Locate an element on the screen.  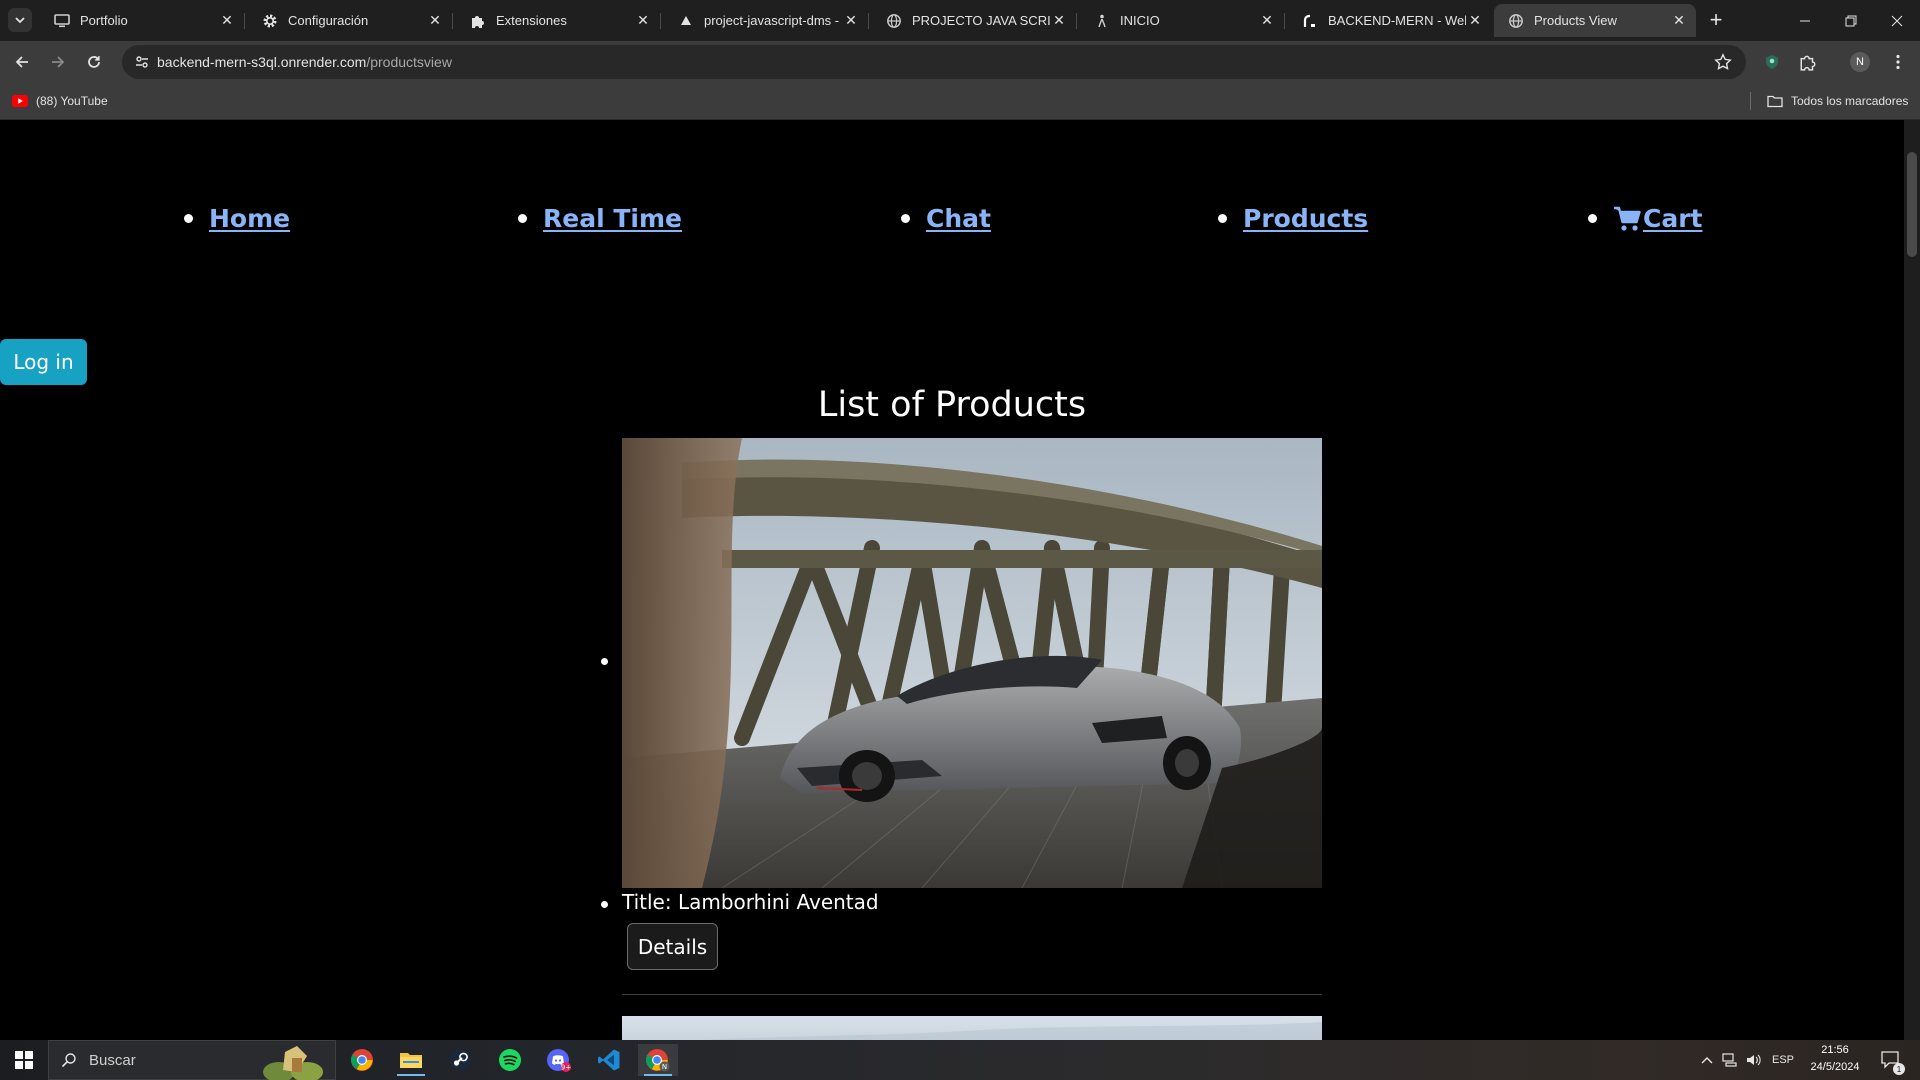
tray-overflow-button is located at coordinates (1707, 1060).